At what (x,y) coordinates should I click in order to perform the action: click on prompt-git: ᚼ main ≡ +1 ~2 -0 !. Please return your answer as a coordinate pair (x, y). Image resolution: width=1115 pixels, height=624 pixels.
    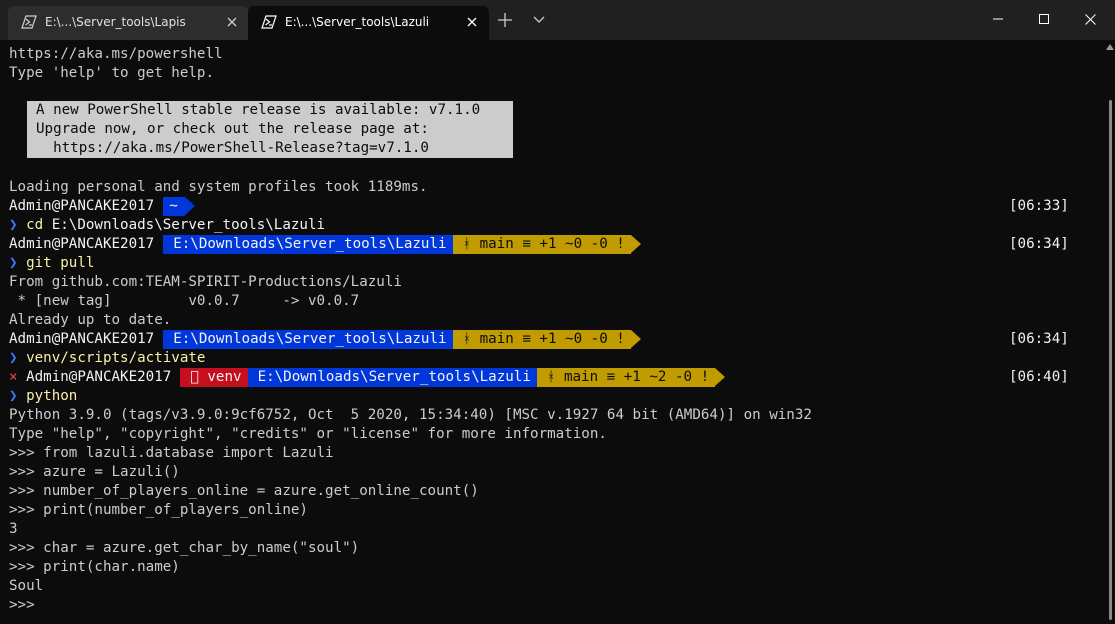
    Looking at the image, I should click on (626, 377).